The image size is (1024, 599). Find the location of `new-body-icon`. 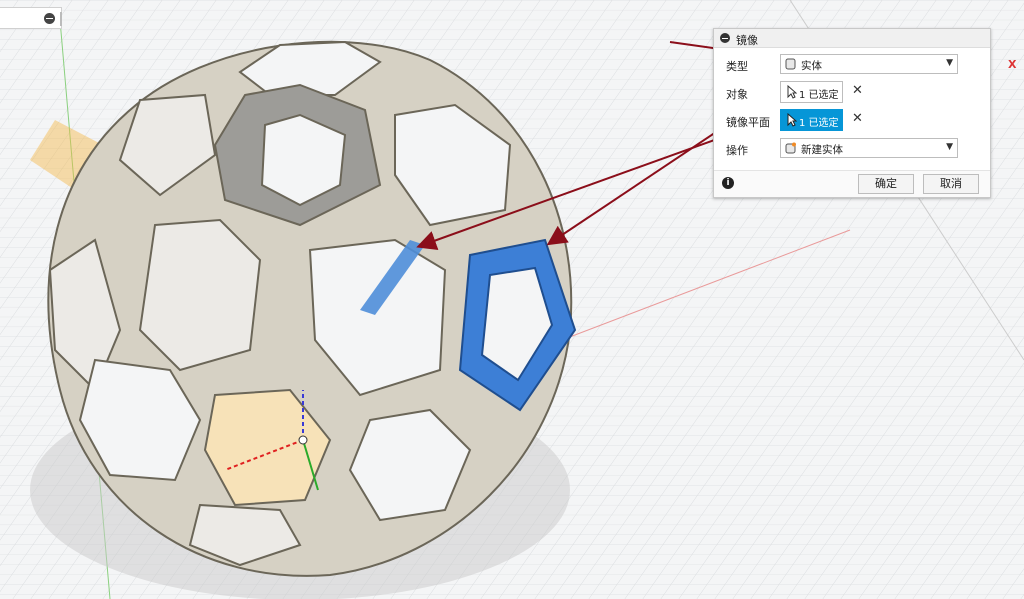

new-body-icon is located at coordinates (790, 148).